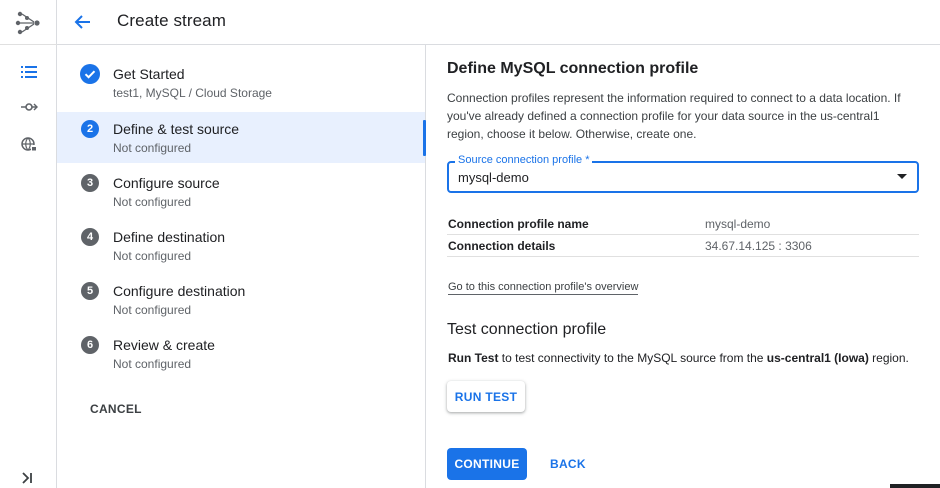 The width and height of the screenshot is (940, 488). Describe the element at coordinates (169, 237) in the screenshot. I see `step-label: Define destination` at that location.